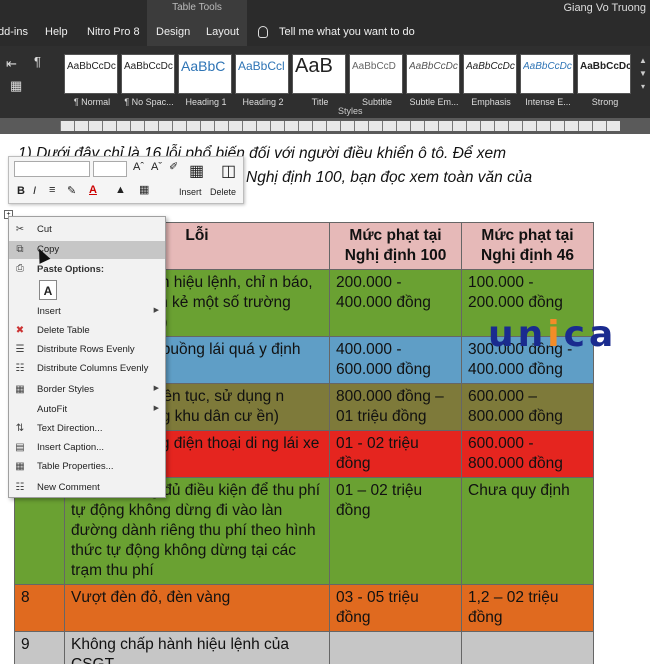 The image size is (650, 664). Describe the element at coordinates (197, 608) in the screenshot. I see `cell-loi: Vượt đèn đỏ, đèn vàng` at that location.